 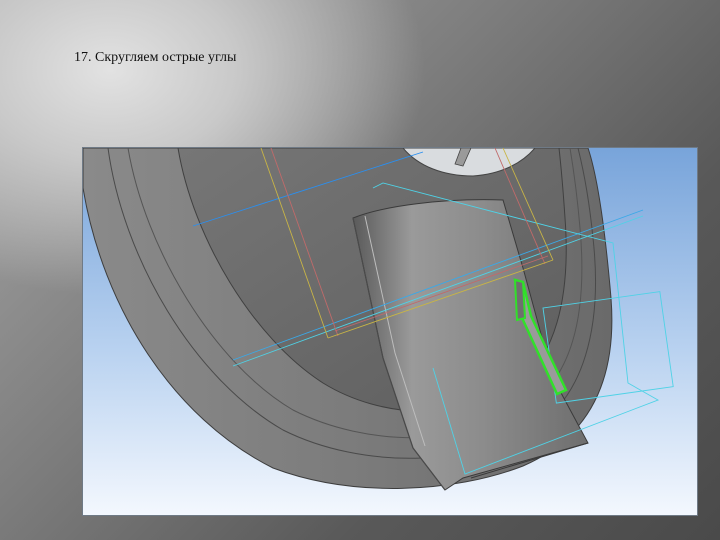 I want to click on slide-title: 17. Скругляем острые углы, so click(x=155, y=57).